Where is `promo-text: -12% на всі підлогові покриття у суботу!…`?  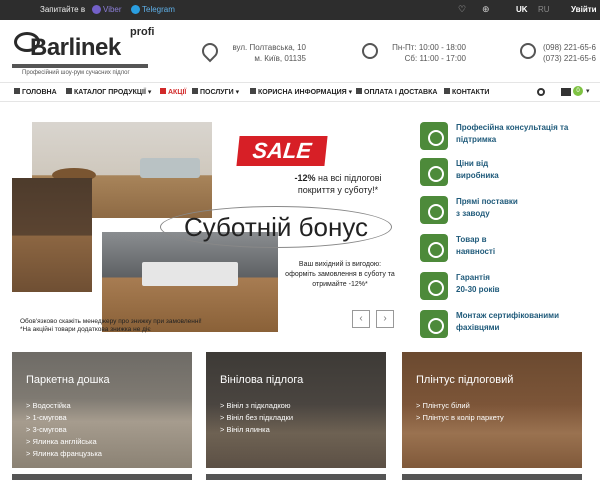
promo-text: -12% на всі підлогові покриття у суботу!… is located at coordinates (338, 184).